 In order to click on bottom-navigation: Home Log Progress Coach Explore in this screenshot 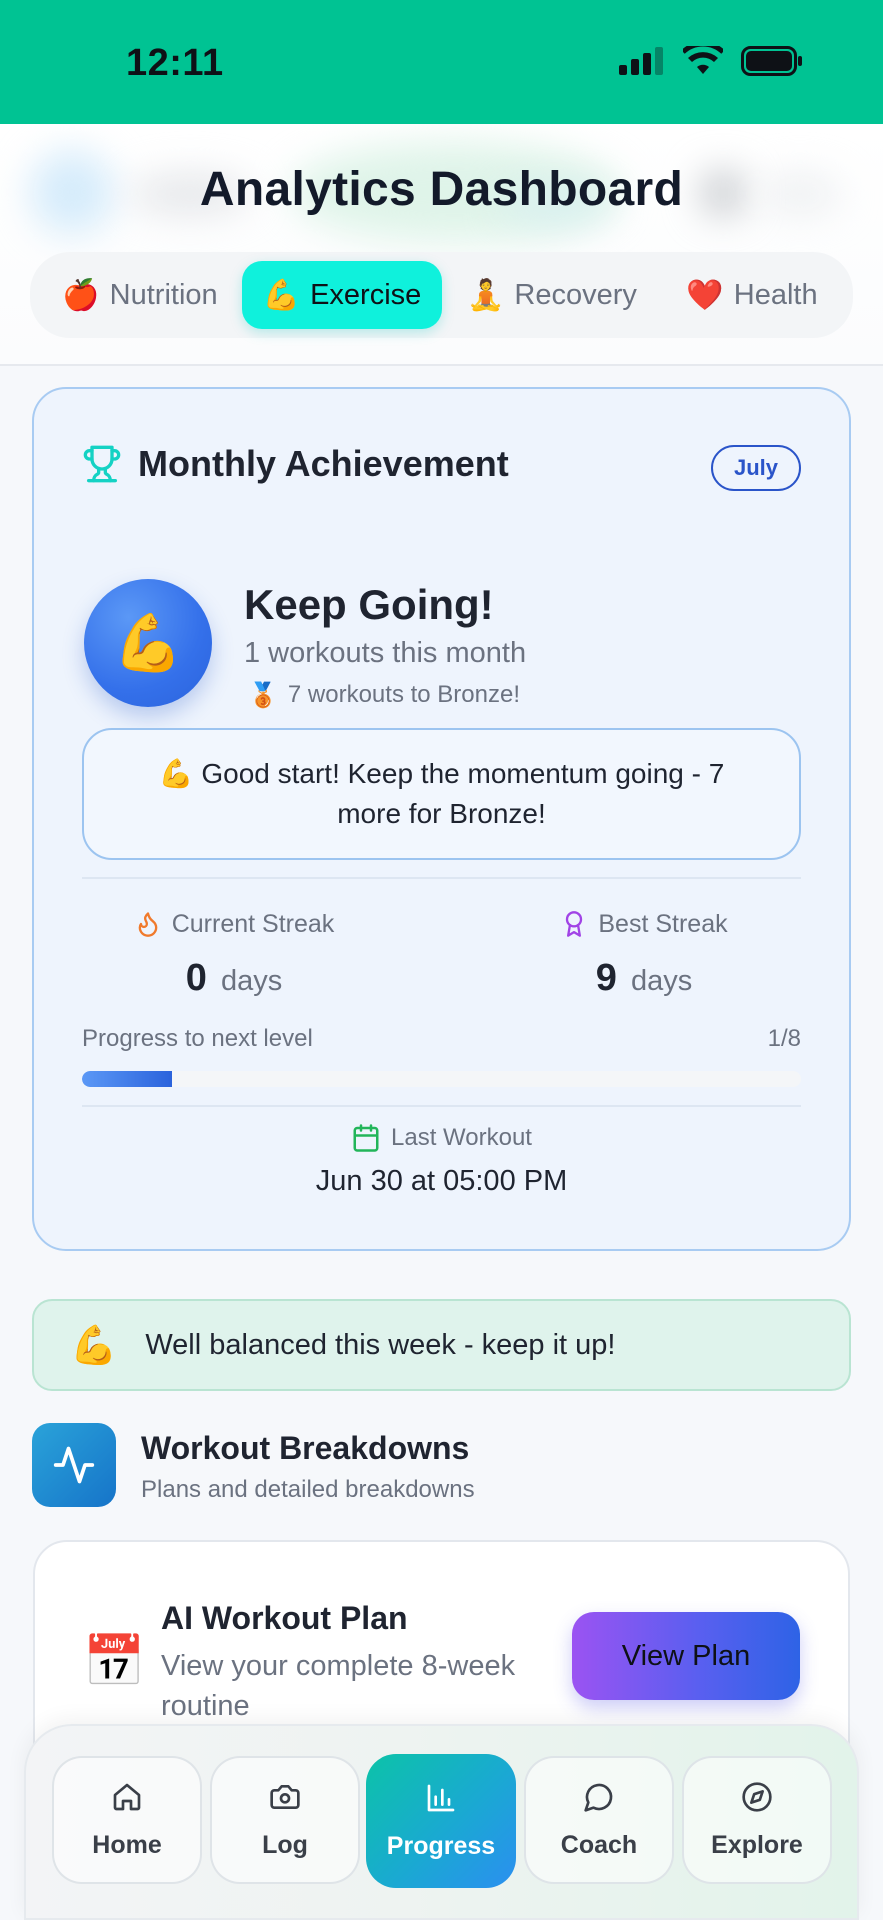, I will do `click(441, 1822)`.